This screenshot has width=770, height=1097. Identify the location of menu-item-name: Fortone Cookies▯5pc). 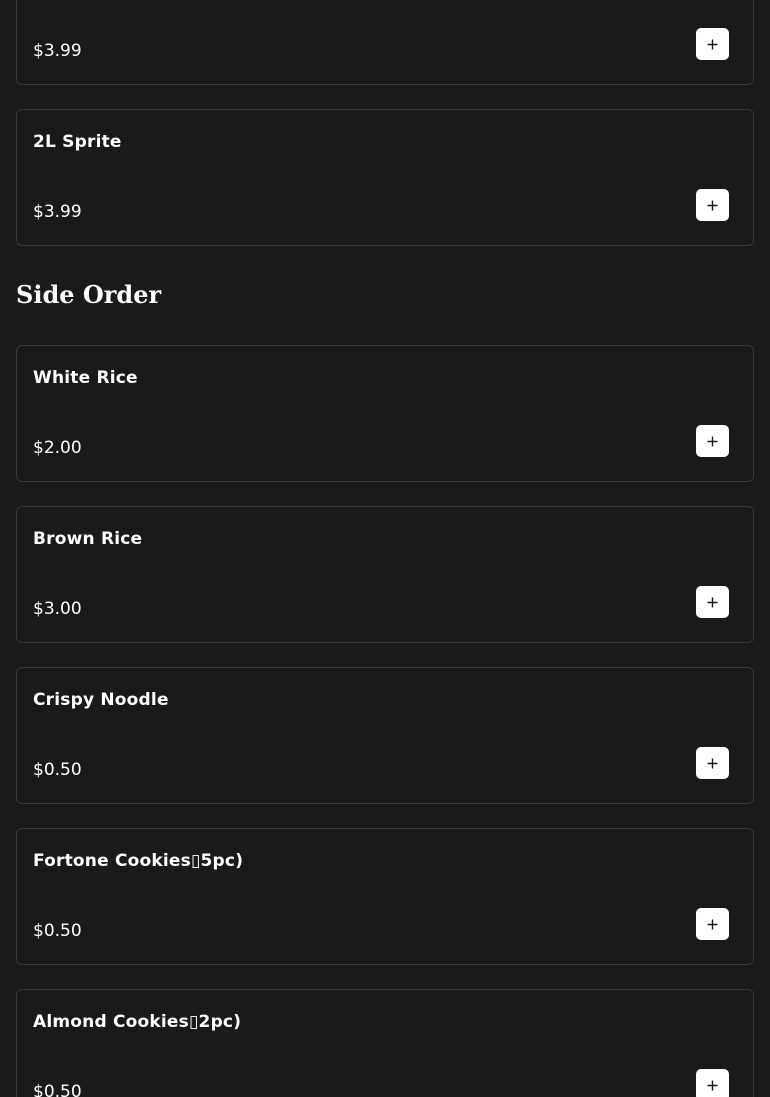
(138, 861).